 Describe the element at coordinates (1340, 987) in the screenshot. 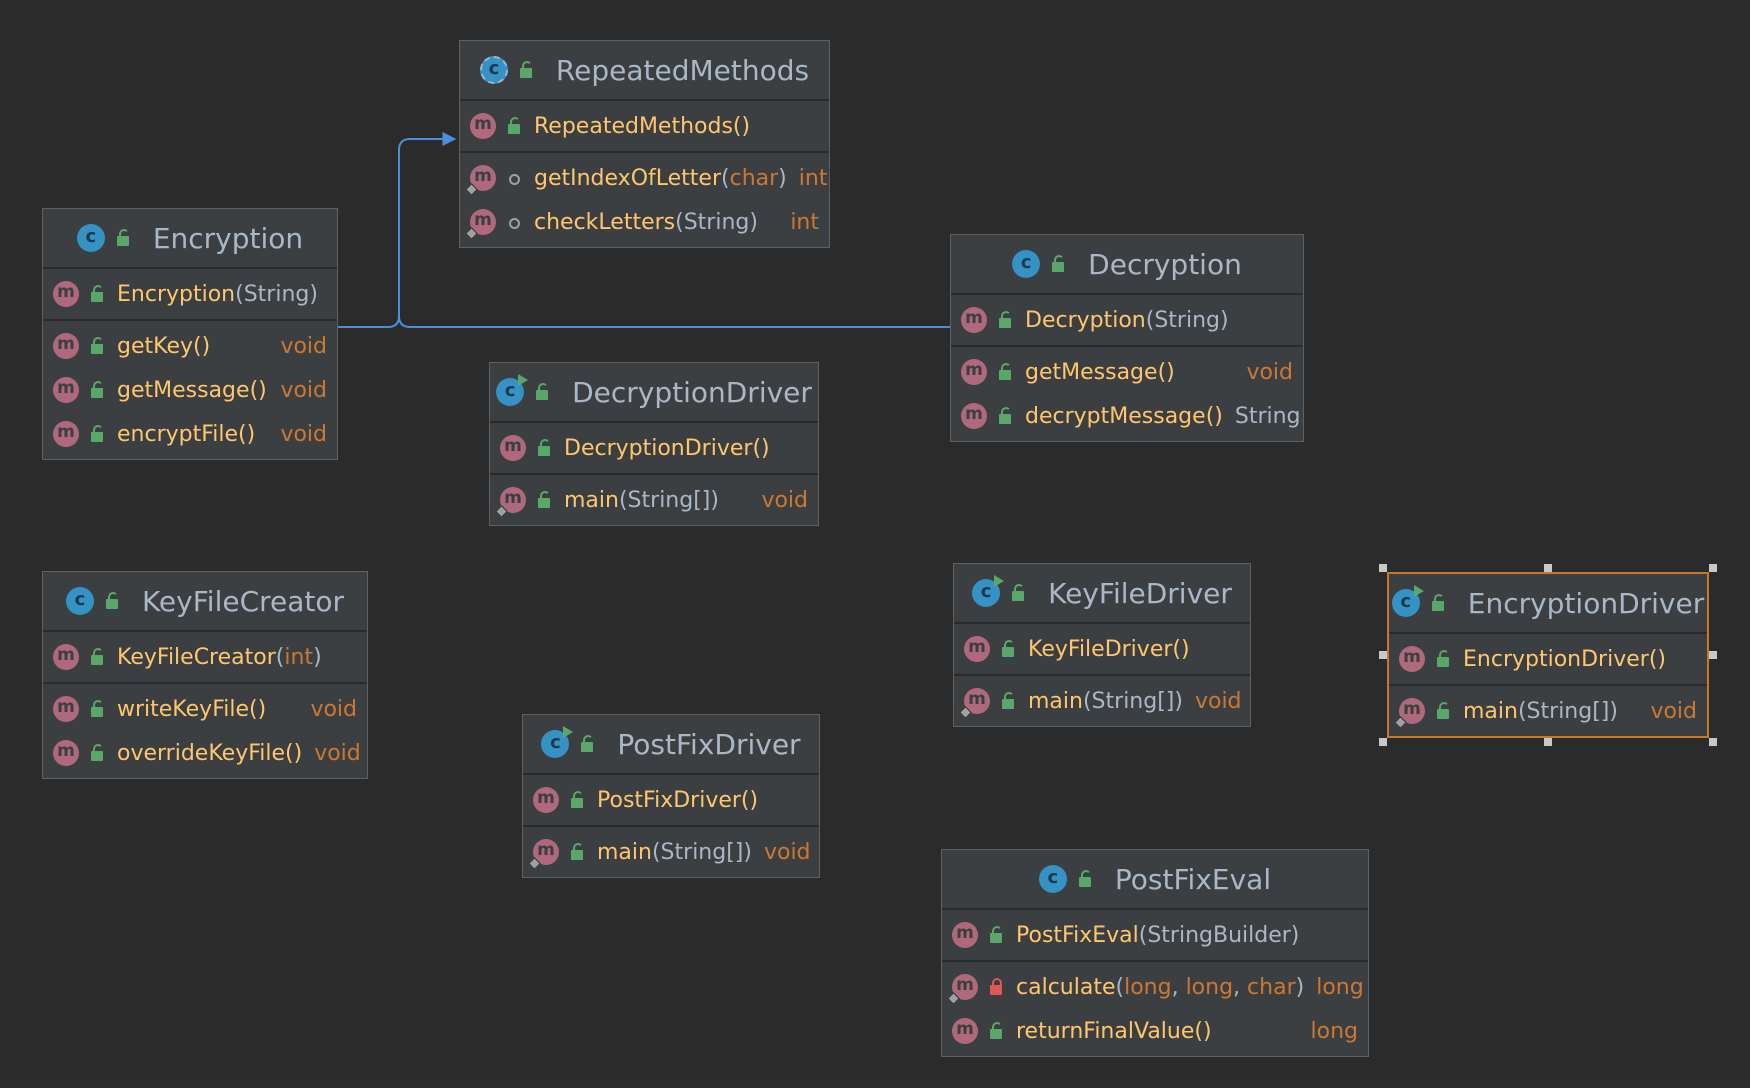

I see `return-type: long` at that location.